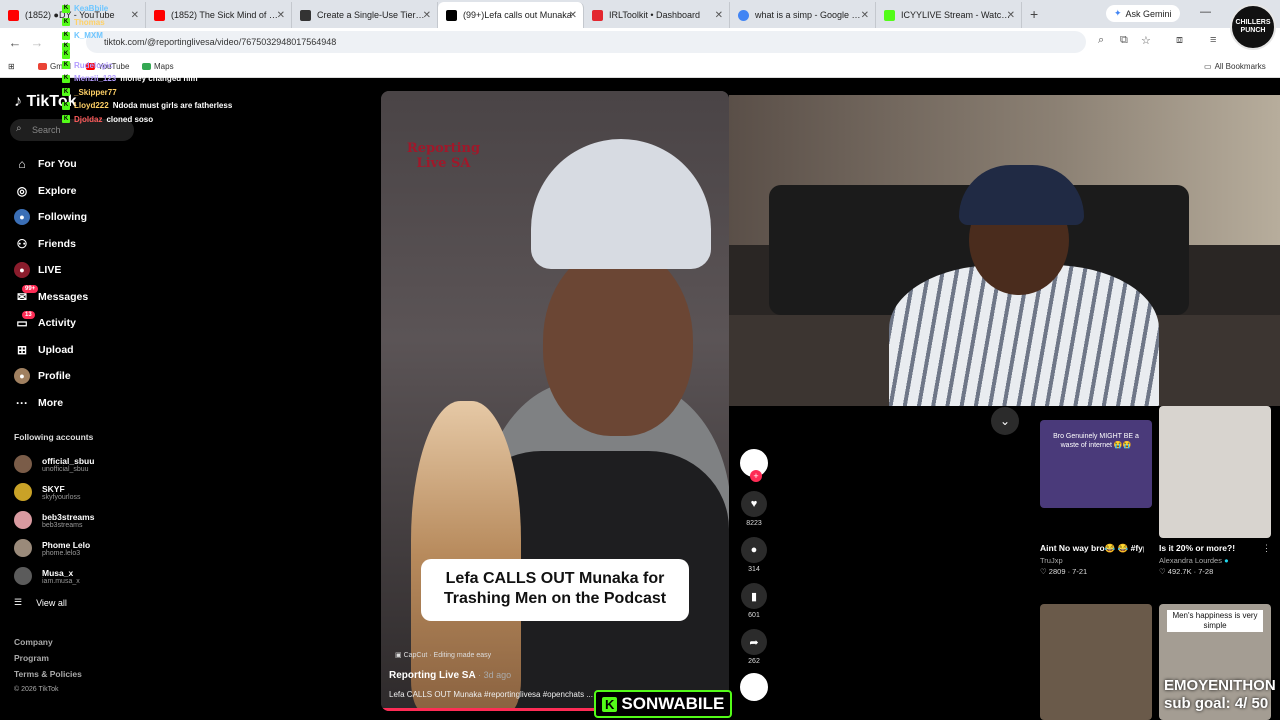 The image size is (1280, 720). I want to click on sub-goal-overlay: EMOYENITHON sub goal: 4/ 50, so click(1220, 695).